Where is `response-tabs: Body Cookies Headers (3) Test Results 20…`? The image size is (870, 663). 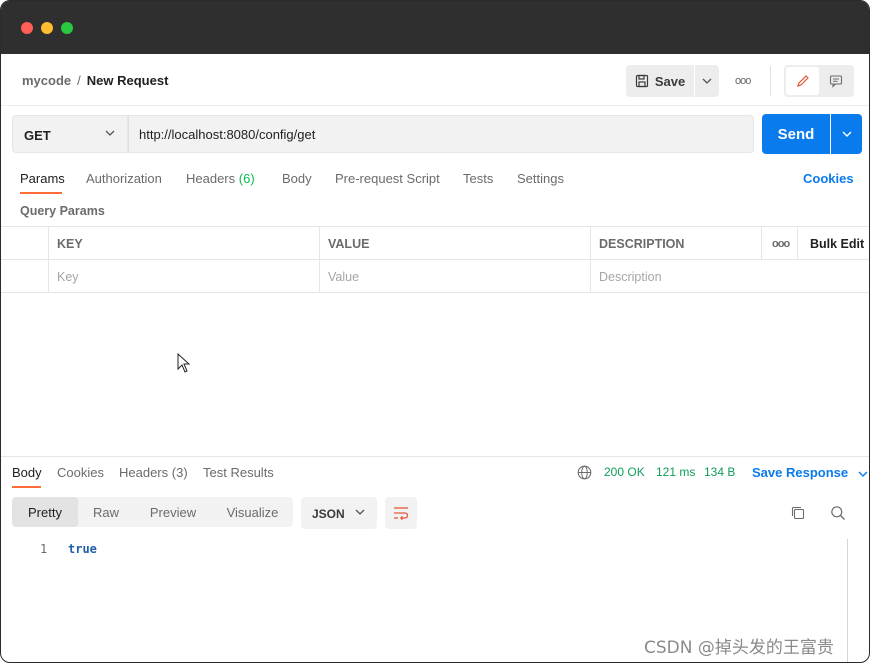
response-tabs: Body Cookies Headers (3) Test Results 20… is located at coordinates (435, 474).